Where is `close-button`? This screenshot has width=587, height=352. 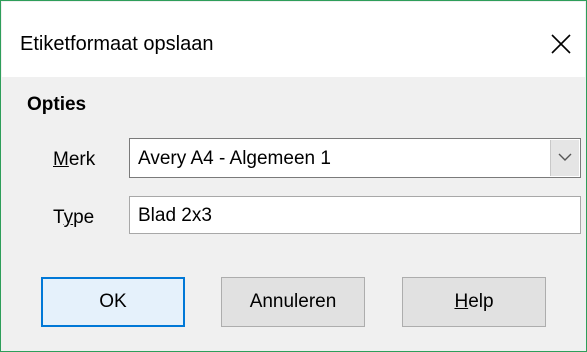 close-button is located at coordinates (561, 44).